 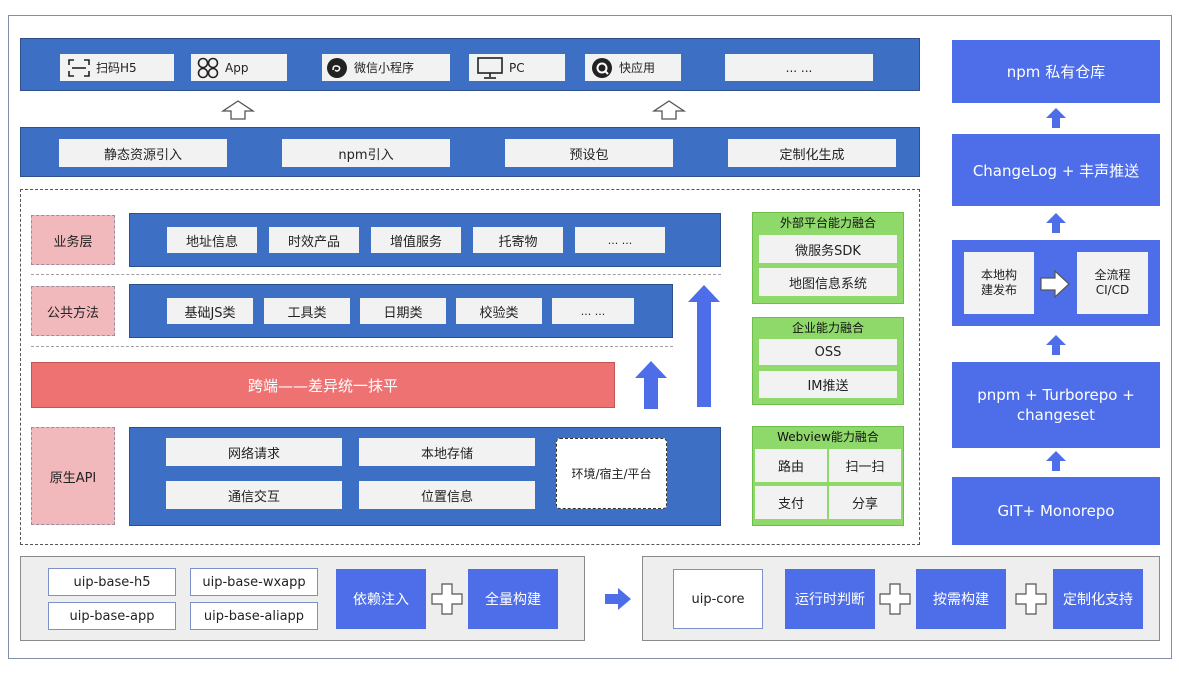 What do you see at coordinates (865, 502) in the screenshot?
I see `capability-item: 分享` at bounding box center [865, 502].